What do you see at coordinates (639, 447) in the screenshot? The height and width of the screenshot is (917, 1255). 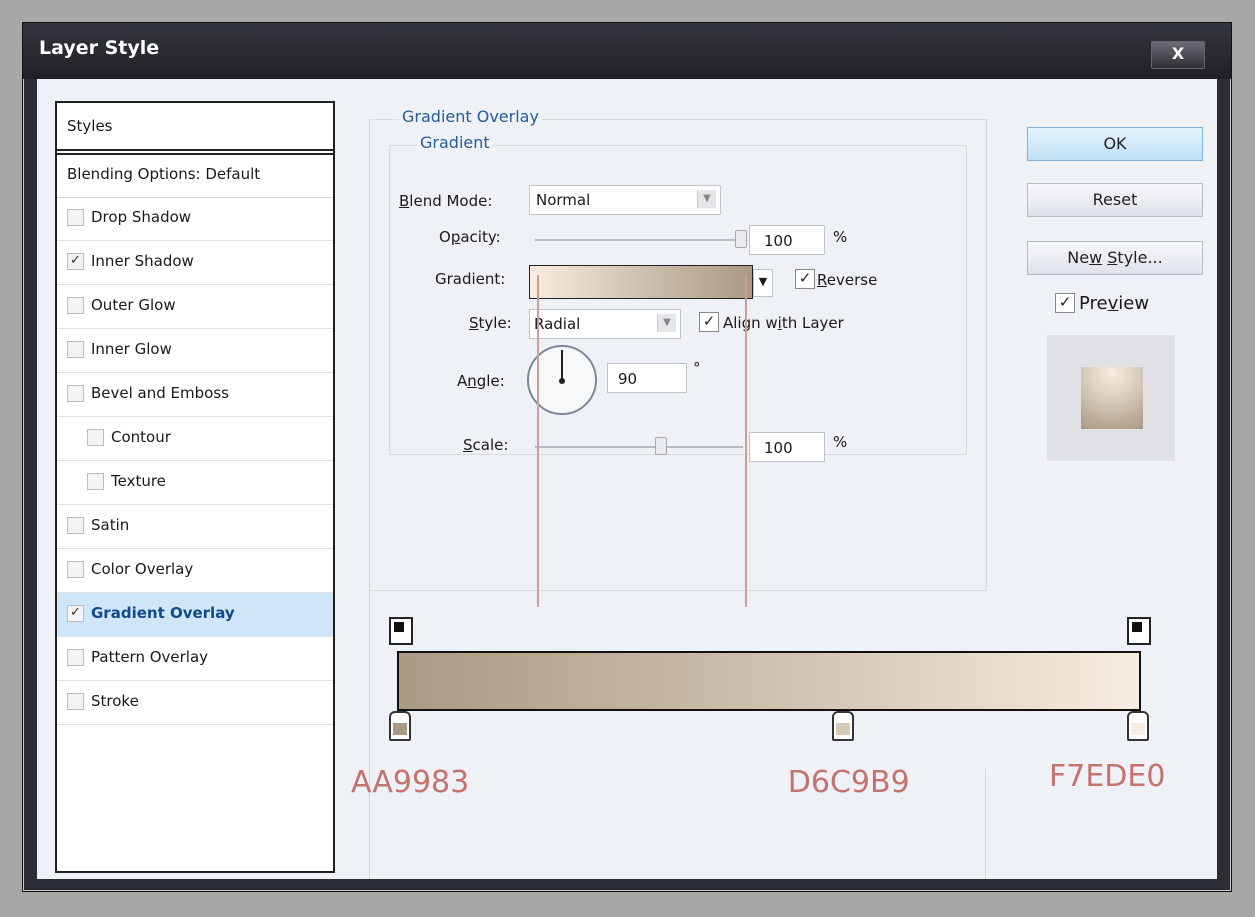 I see `scale-slider` at bounding box center [639, 447].